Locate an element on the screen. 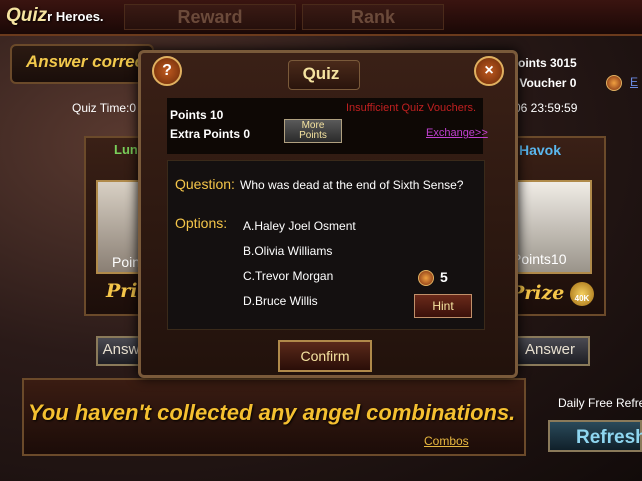 The image size is (642, 481). coin-icon: 40K is located at coordinates (582, 294).